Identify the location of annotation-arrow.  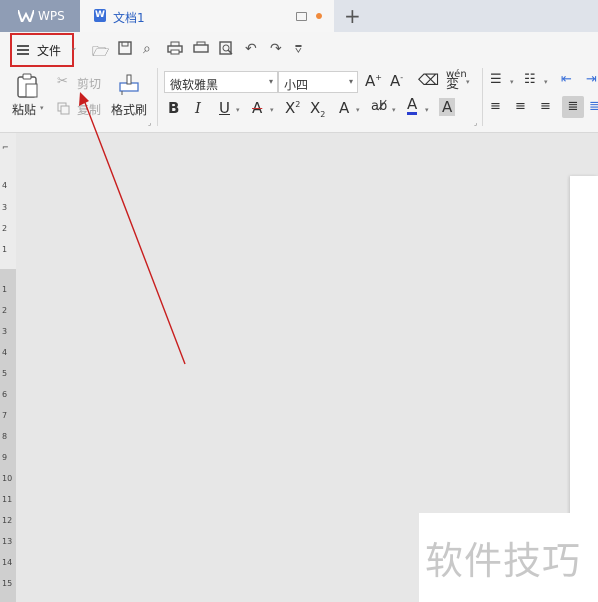
(132, 228).